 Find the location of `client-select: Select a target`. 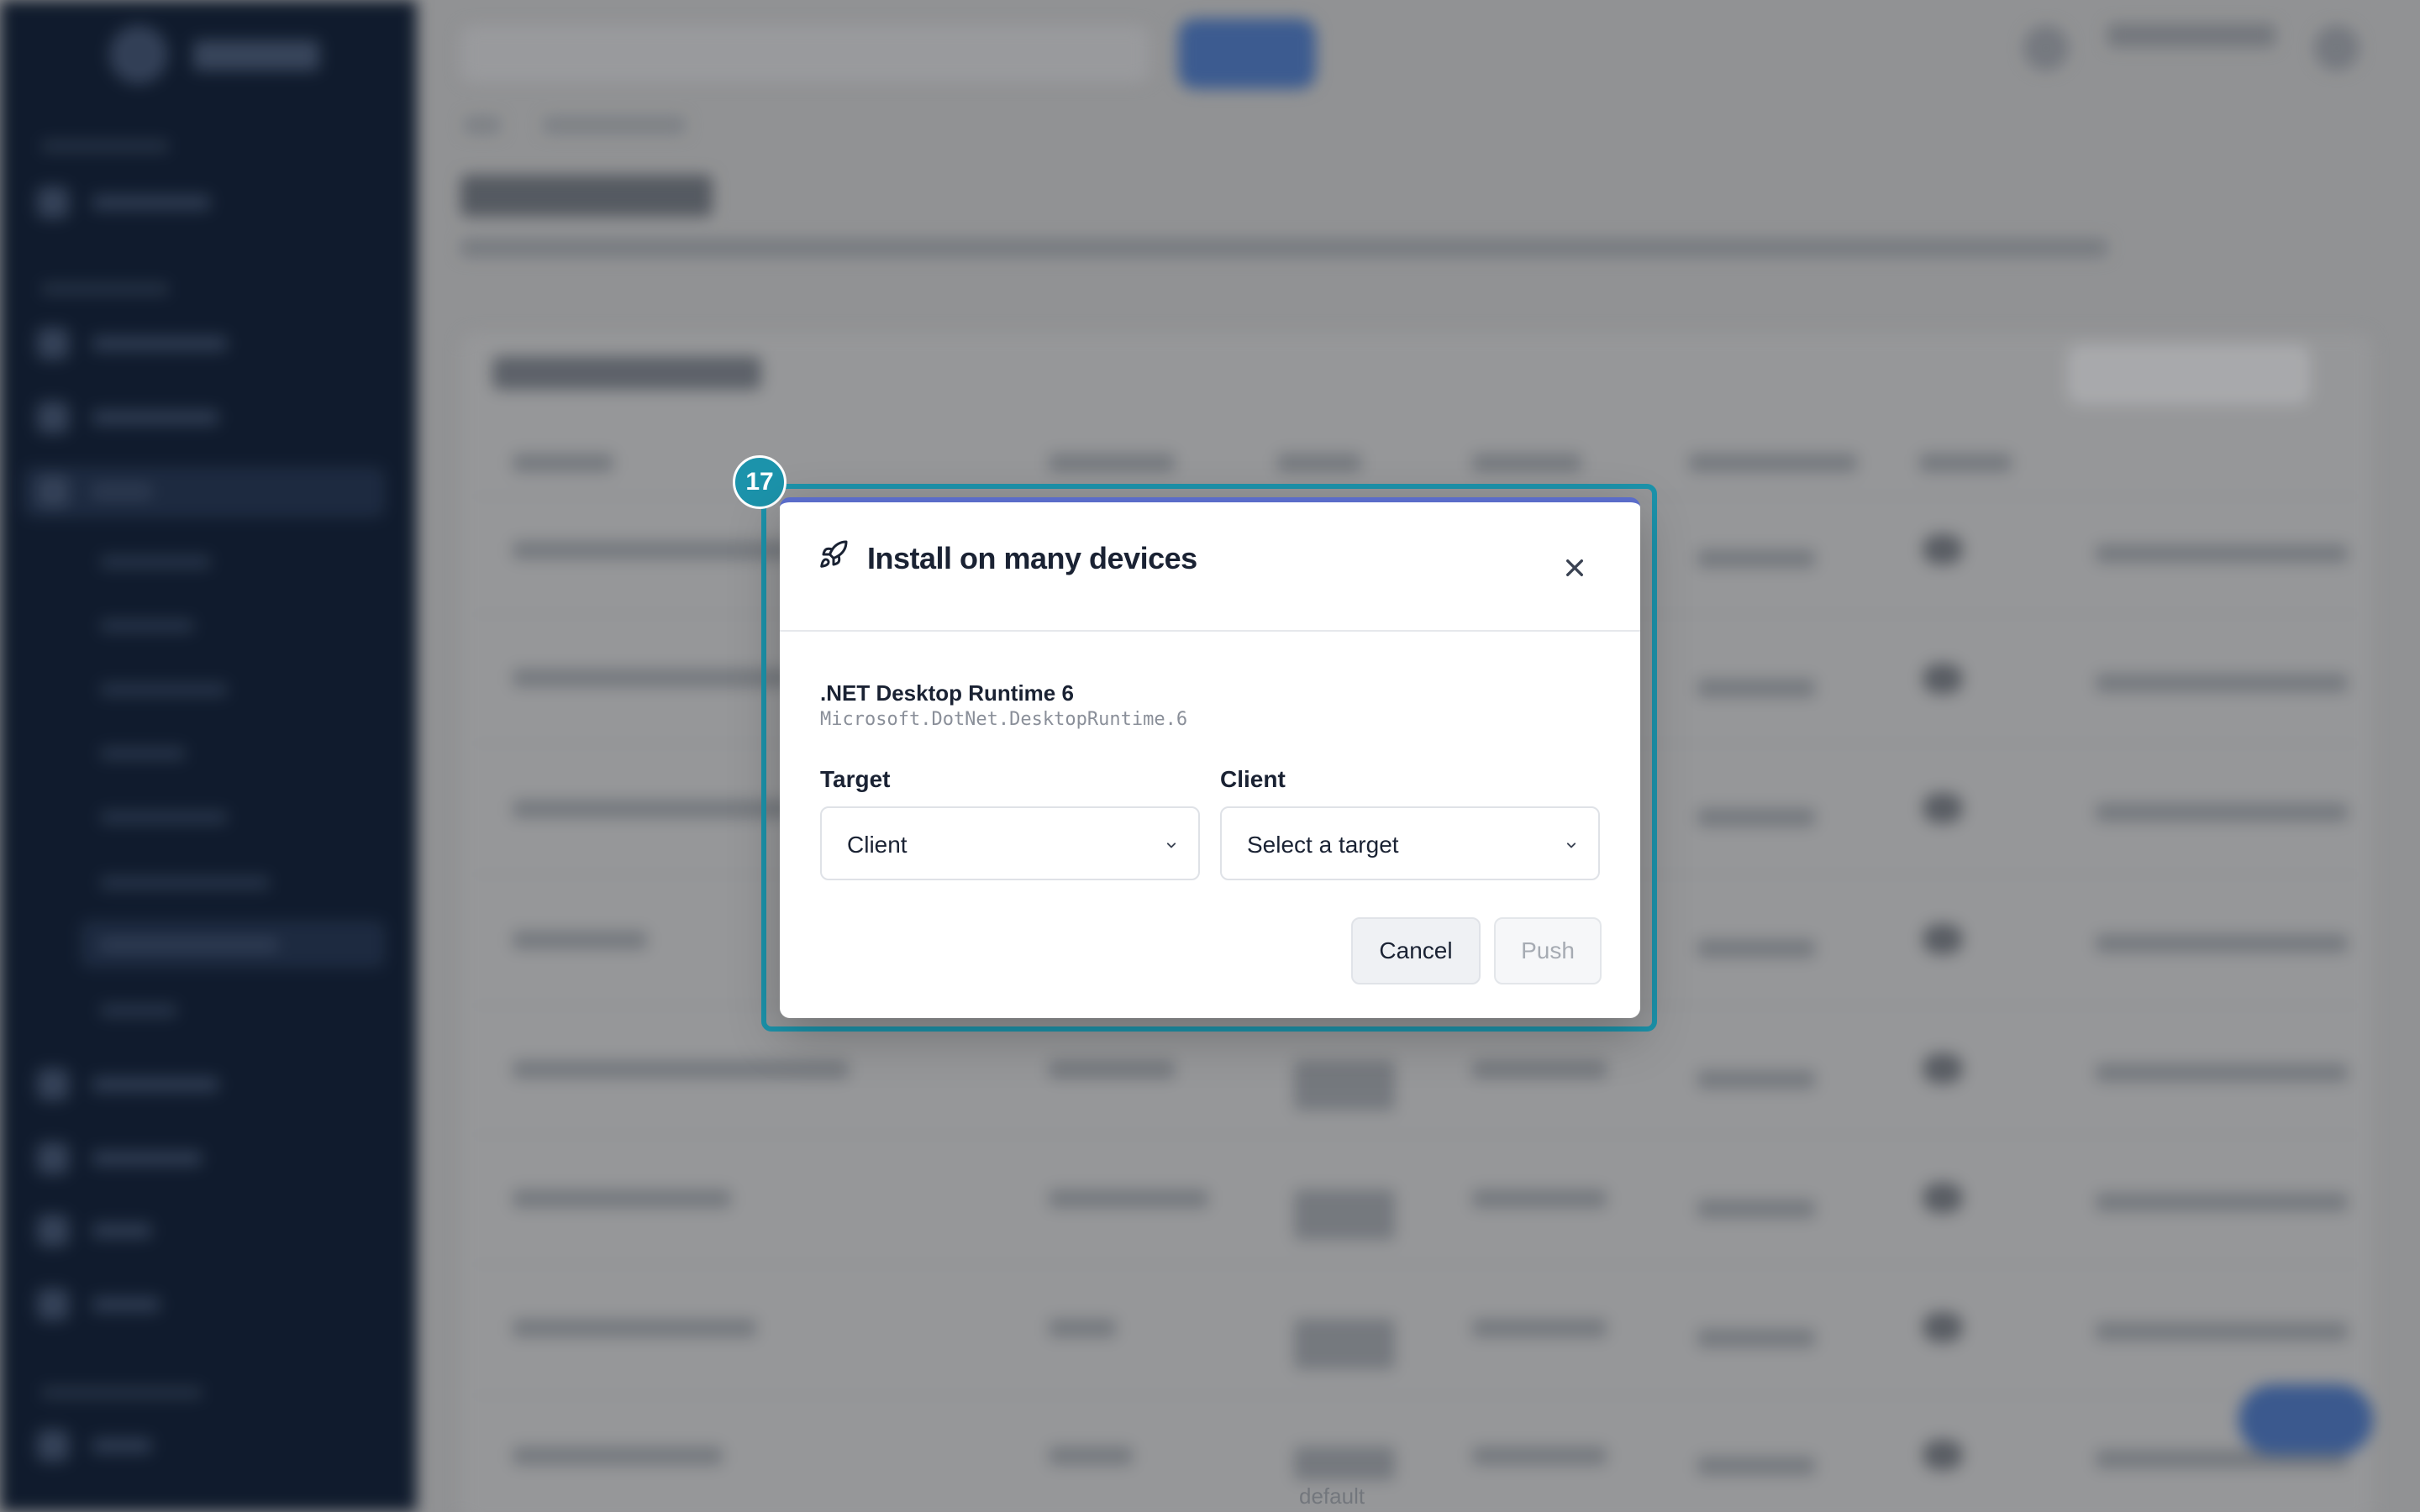

client-select: Select a target is located at coordinates (1410, 843).